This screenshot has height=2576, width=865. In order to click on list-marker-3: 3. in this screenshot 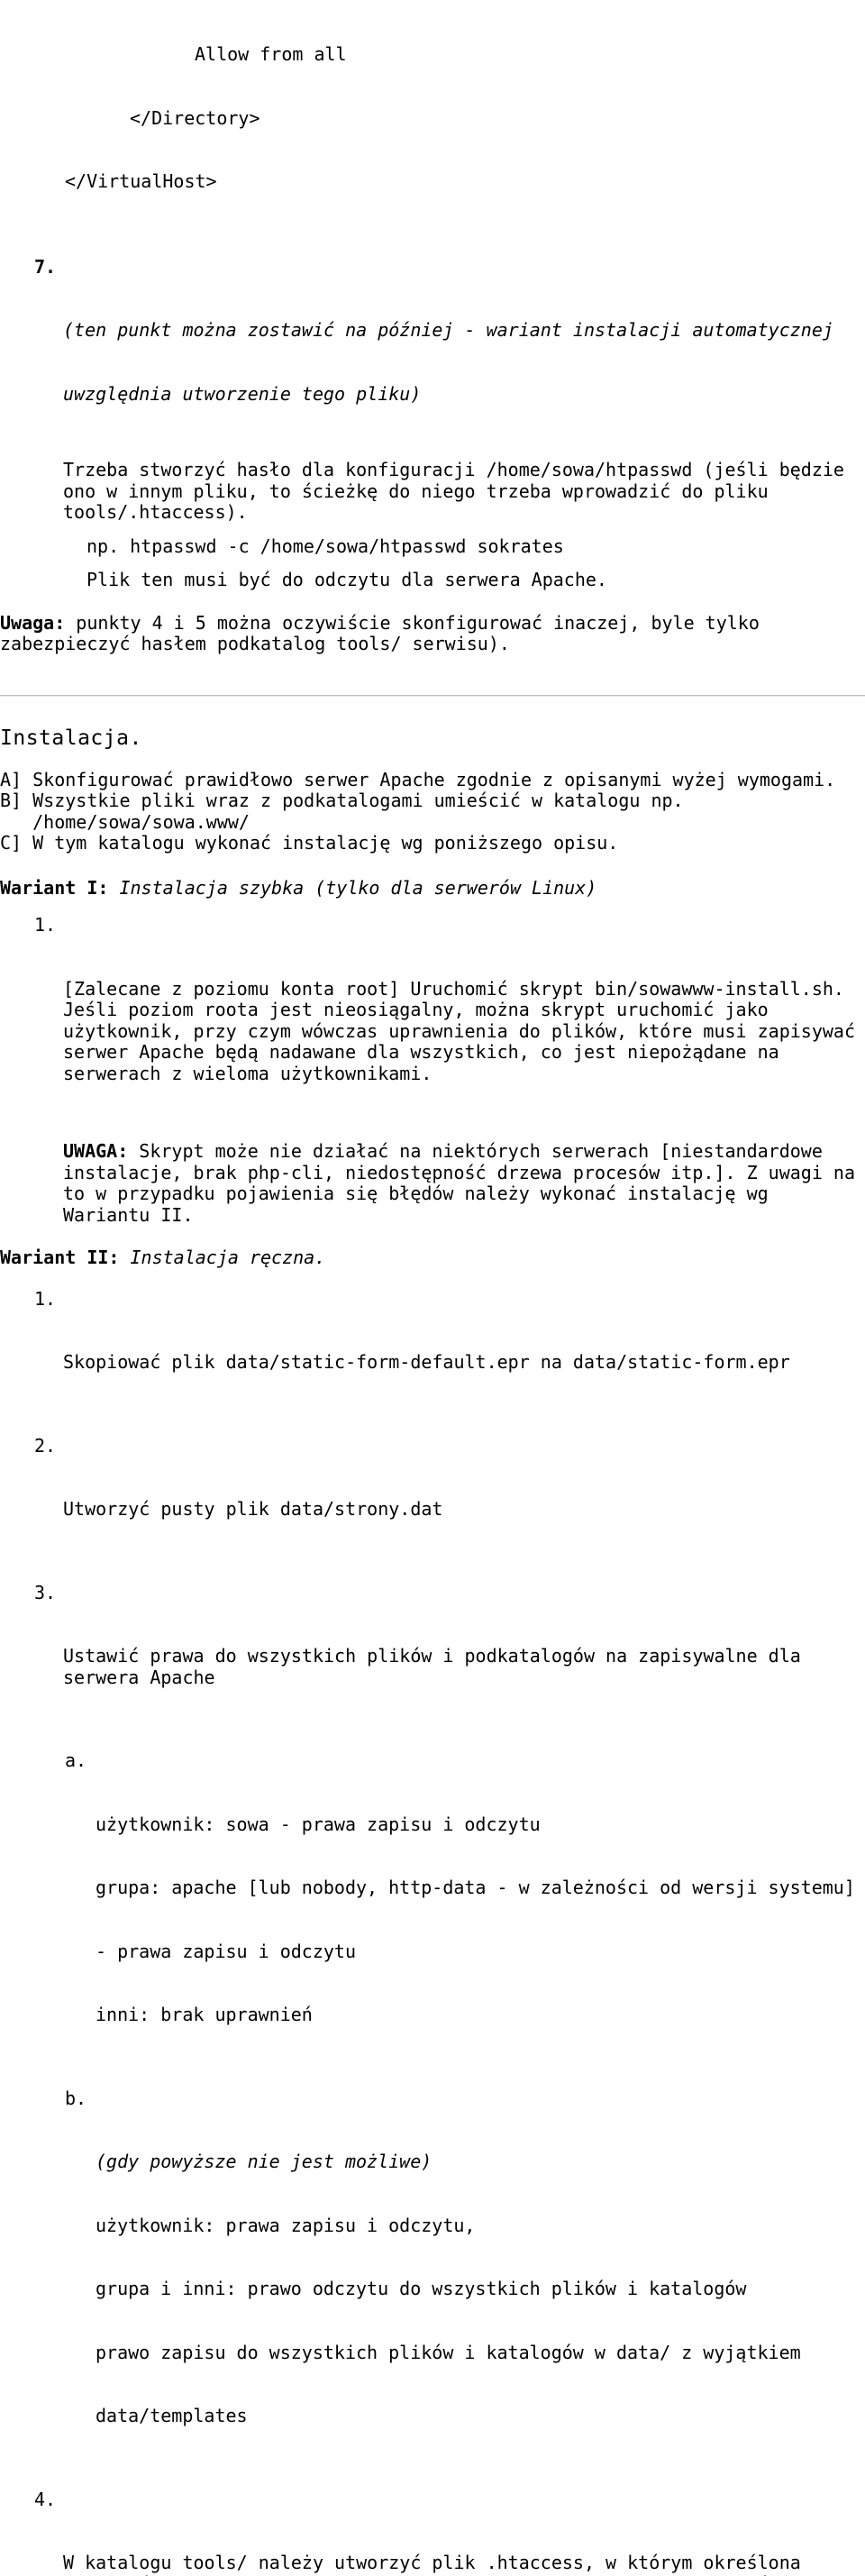, I will do `click(45, 1593)`.